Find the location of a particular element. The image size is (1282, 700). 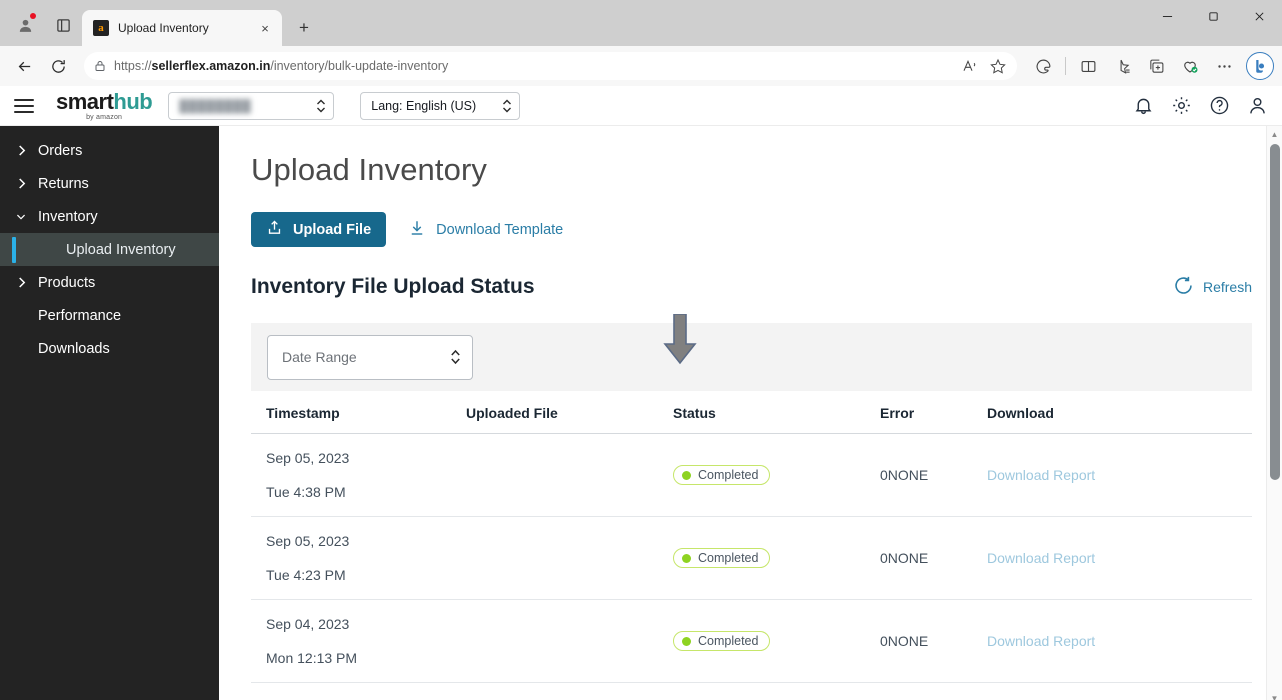

date-range-select: Date Range is located at coordinates (370, 357).